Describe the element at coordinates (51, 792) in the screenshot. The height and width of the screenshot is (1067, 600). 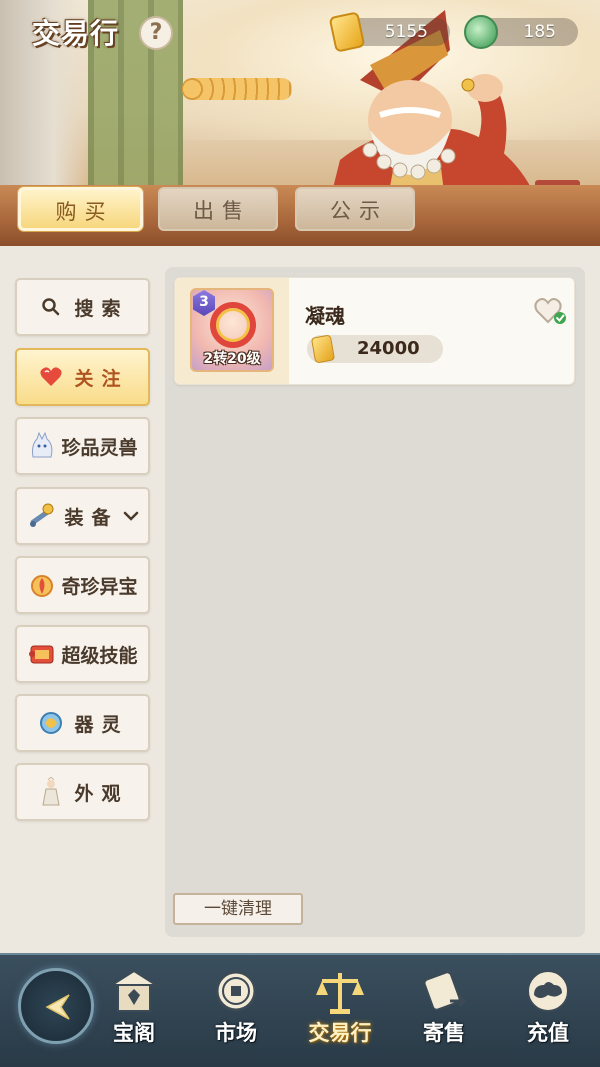
I see `appearance-icon` at that location.